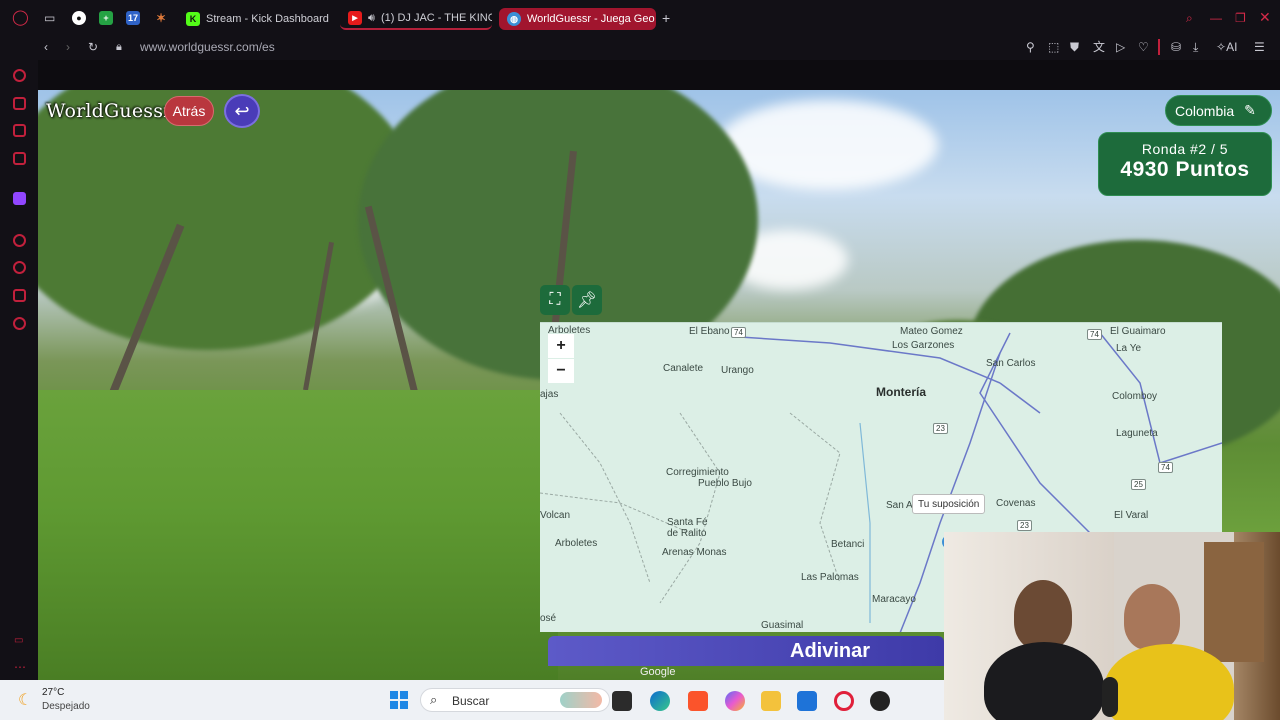 The height and width of the screenshot is (720, 1280). I want to click on pin-icon: ⚲, so click(1030, 47).